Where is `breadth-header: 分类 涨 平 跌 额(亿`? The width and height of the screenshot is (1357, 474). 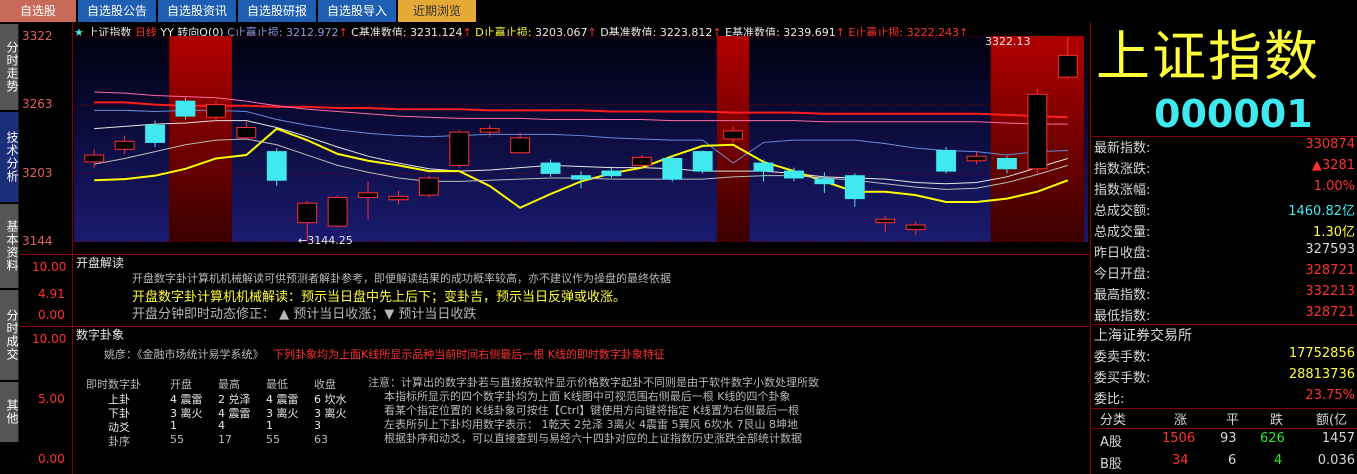
breadth-header: 分类 涨 平 跌 额(亿 is located at coordinates (1224, 419).